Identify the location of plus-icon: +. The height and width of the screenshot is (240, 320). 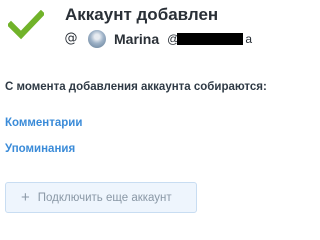
(25, 197).